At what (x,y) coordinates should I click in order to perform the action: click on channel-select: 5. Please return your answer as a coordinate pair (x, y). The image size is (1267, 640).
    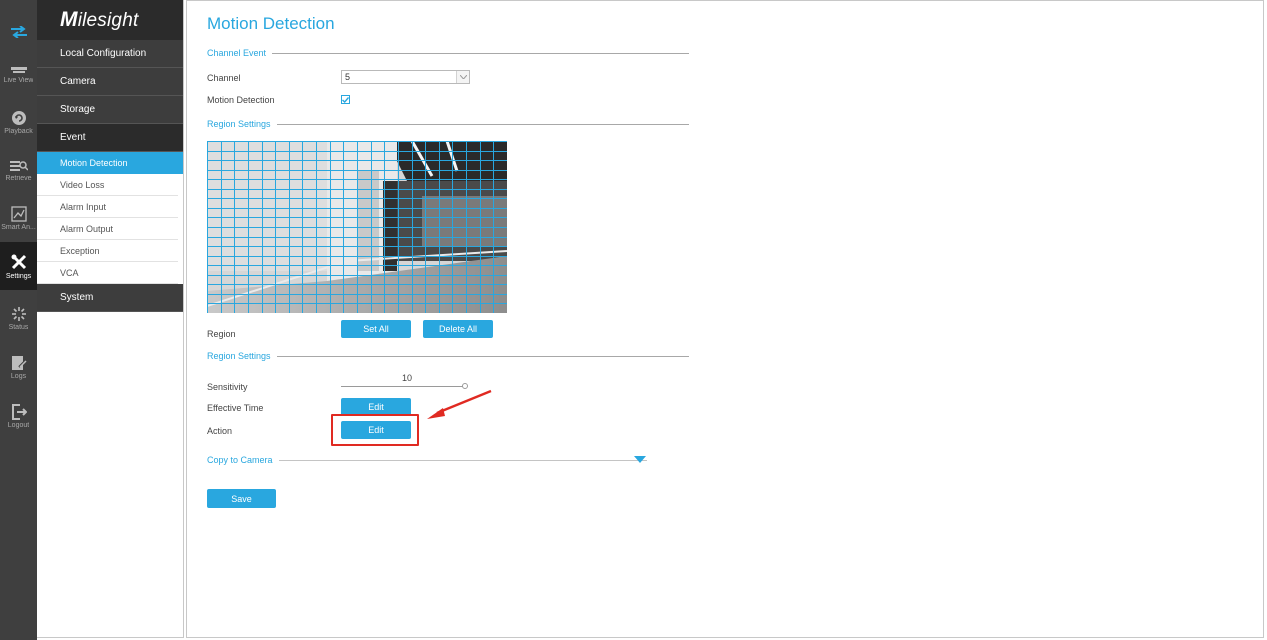
    Looking at the image, I should click on (405, 77).